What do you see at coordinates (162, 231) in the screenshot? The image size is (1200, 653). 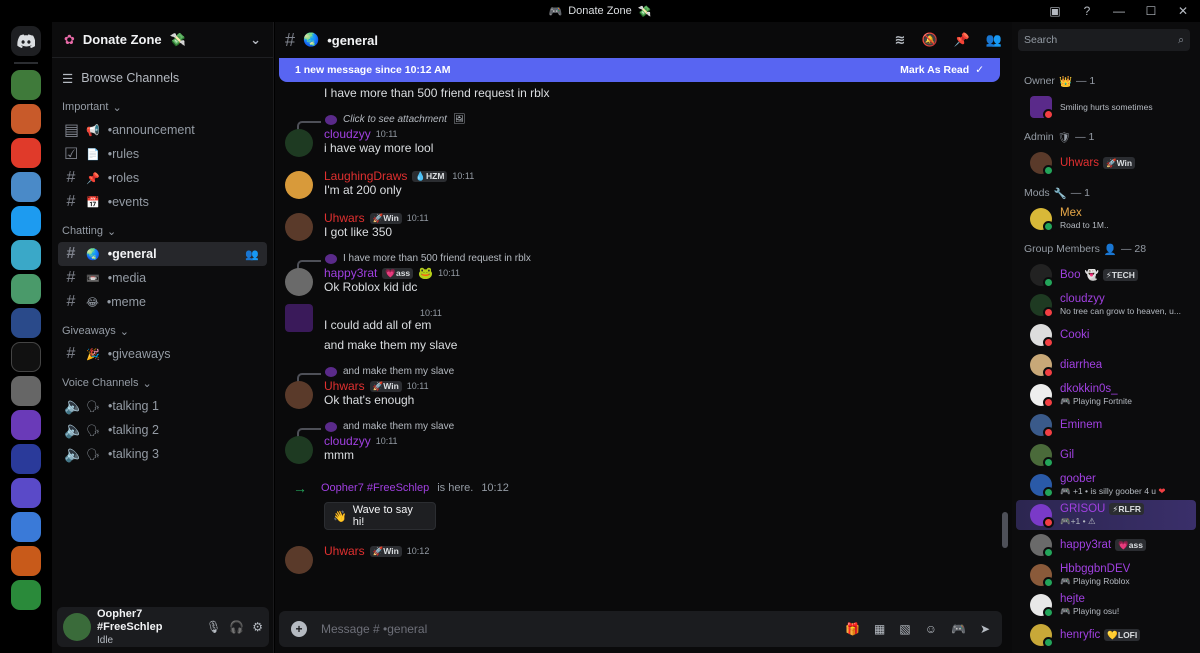 I see `category-chatting: Chatting ⌄` at bounding box center [162, 231].